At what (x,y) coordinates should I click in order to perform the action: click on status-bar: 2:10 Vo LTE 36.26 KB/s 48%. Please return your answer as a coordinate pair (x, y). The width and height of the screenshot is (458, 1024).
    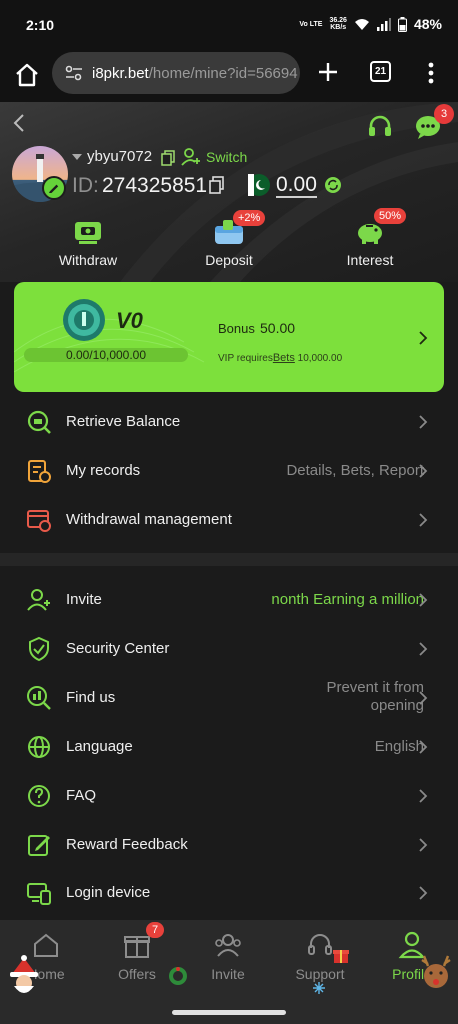
    Looking at the image, I should click on (229, 26).